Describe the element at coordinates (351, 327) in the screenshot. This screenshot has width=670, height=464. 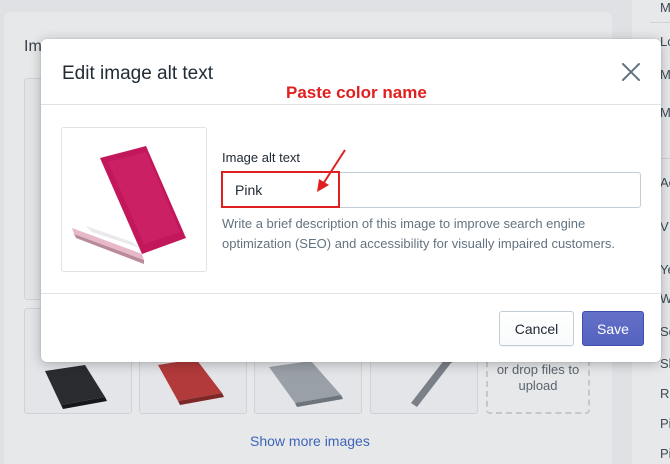
I see `modal-footer: Cancel Save` at that location.